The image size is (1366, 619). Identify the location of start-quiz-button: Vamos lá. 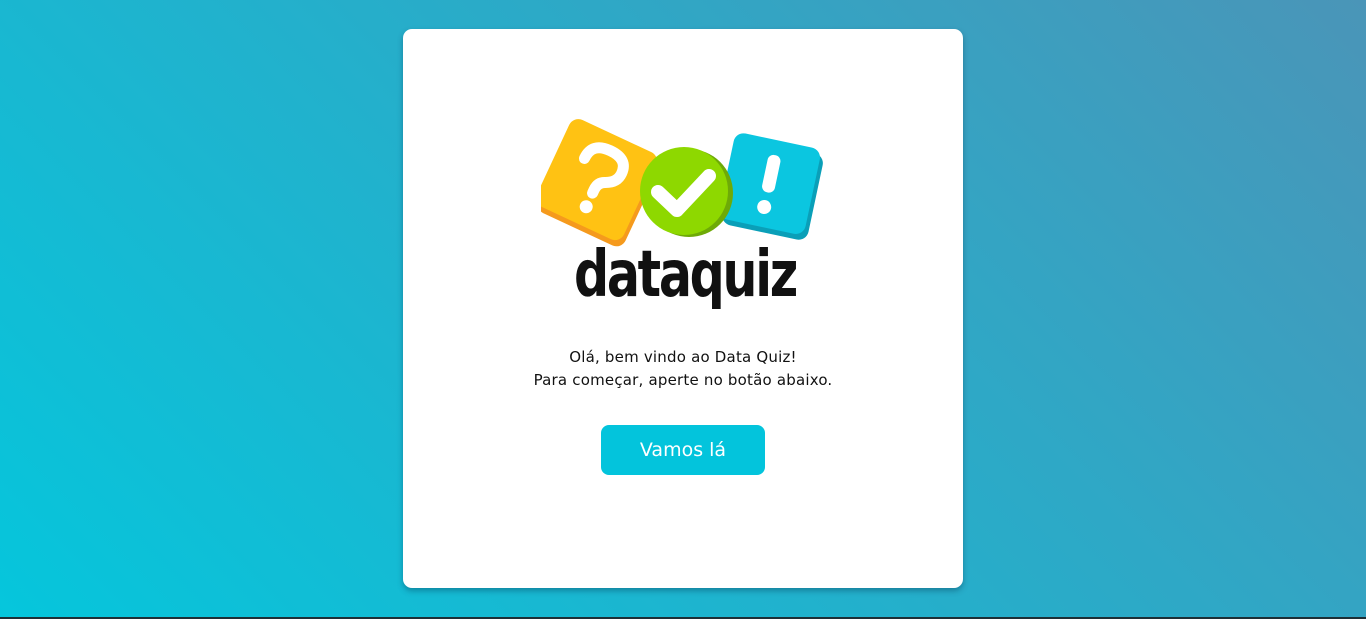
(683, 450).